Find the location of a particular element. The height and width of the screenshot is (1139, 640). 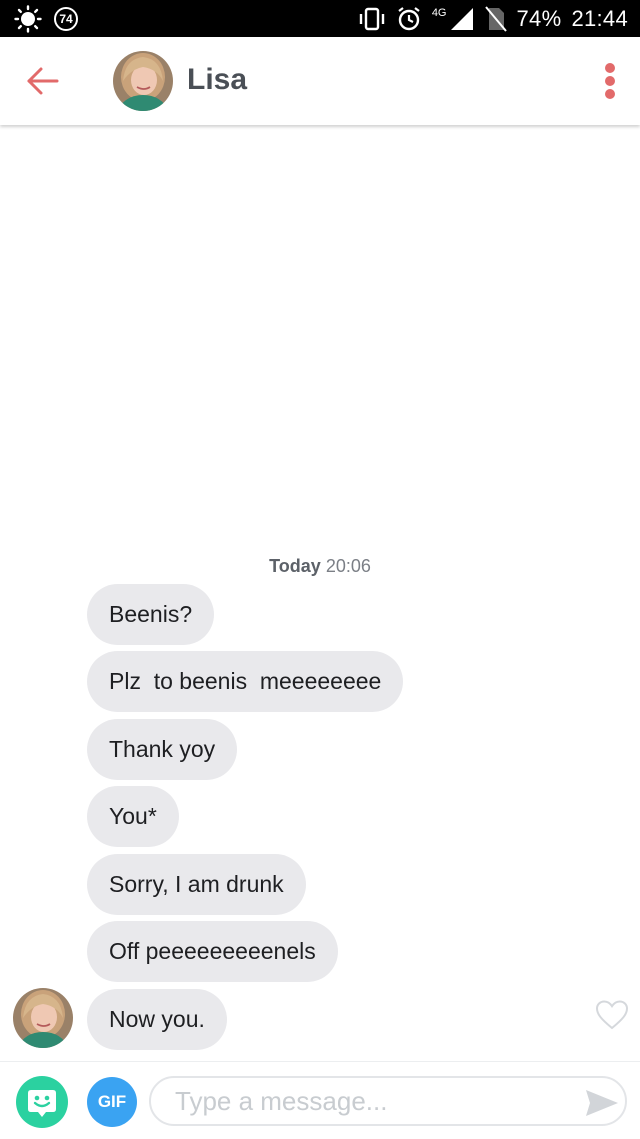

no-sim-icon is located at coordinates (495, 19).